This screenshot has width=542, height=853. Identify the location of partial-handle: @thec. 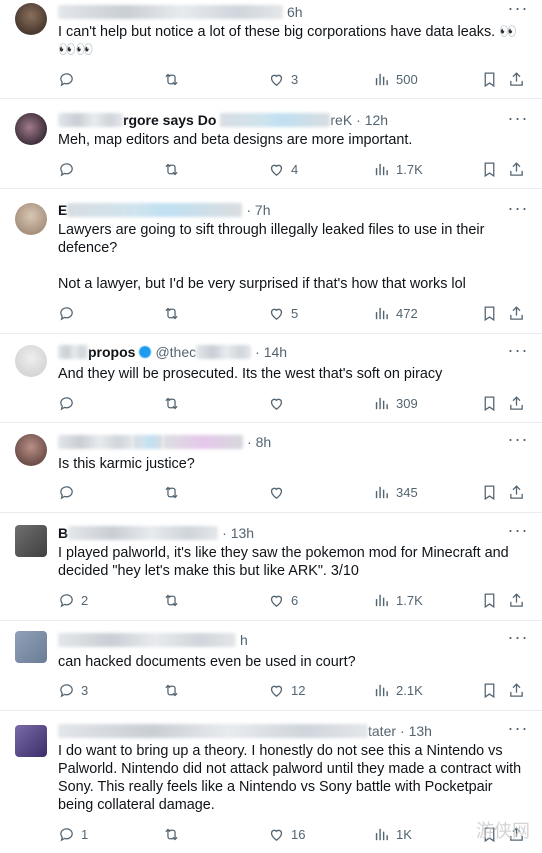
(175, 352).